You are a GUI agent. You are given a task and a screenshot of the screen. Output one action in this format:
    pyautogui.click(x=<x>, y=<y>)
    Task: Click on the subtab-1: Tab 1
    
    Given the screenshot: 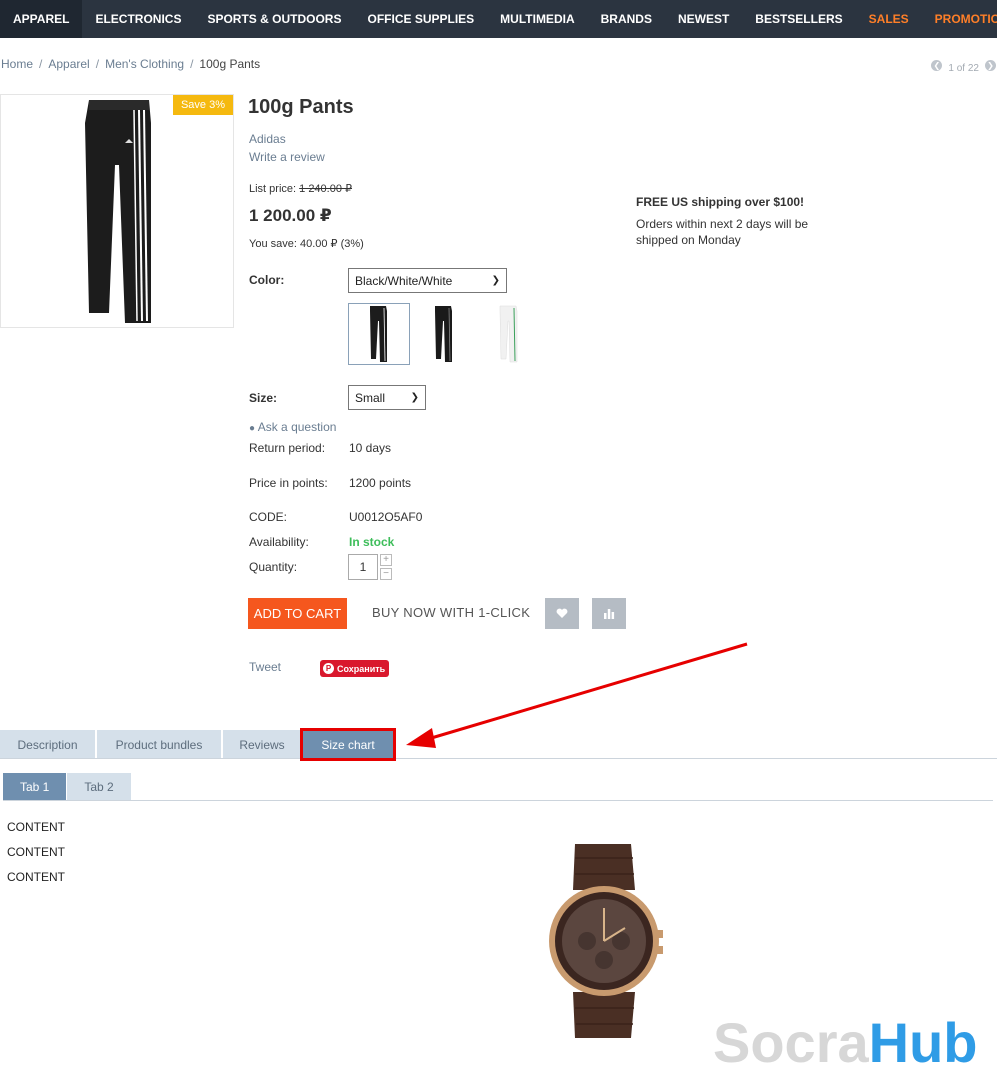 What is the action you would take?
    pyautogui.click(x=35, y=786)
    